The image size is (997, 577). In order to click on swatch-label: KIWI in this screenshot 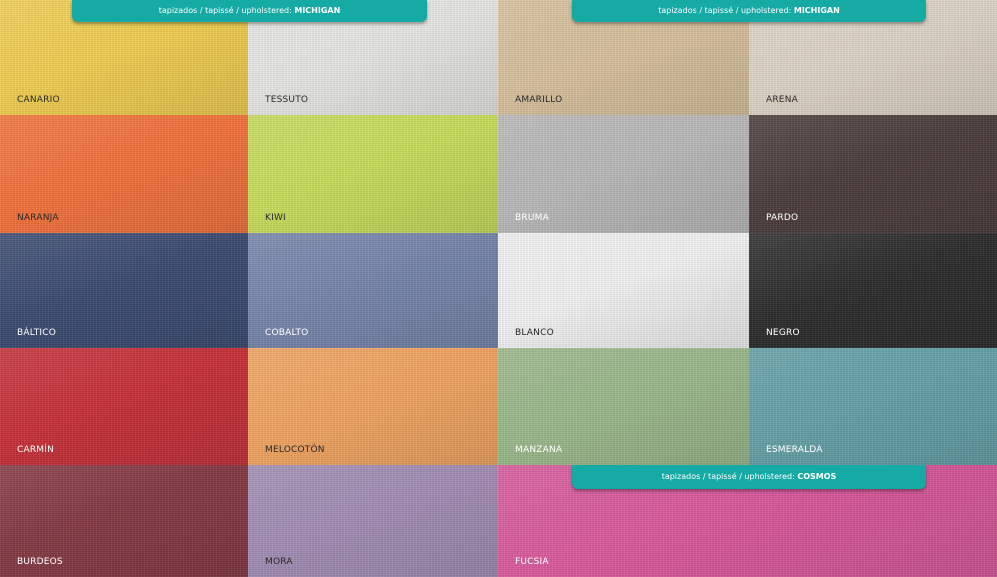, I will do `click(275, 218)`.